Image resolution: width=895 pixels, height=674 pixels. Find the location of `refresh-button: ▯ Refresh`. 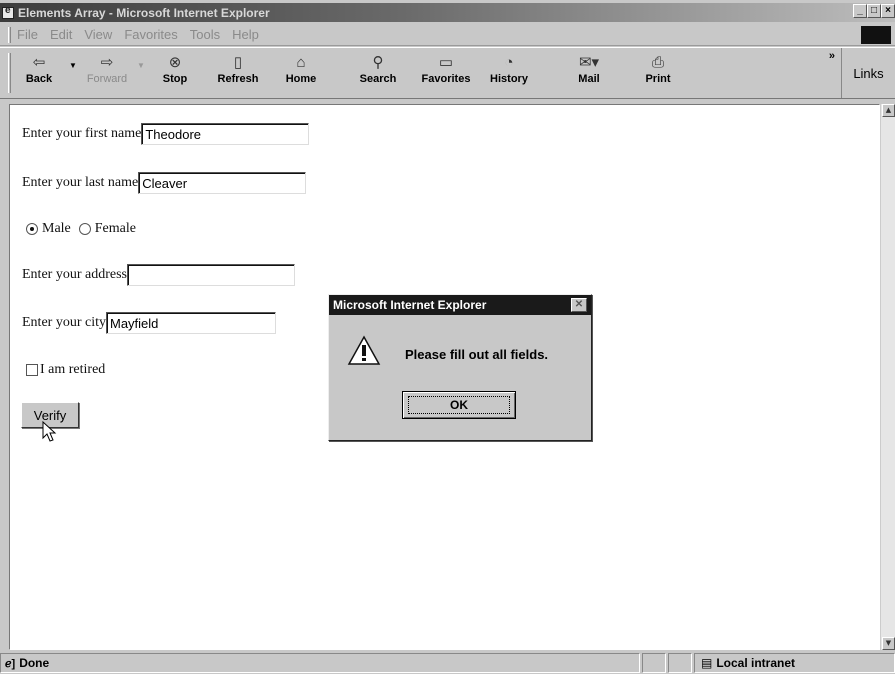

refresh-button: ▯ Refresh is located at coordinates (238, 73).